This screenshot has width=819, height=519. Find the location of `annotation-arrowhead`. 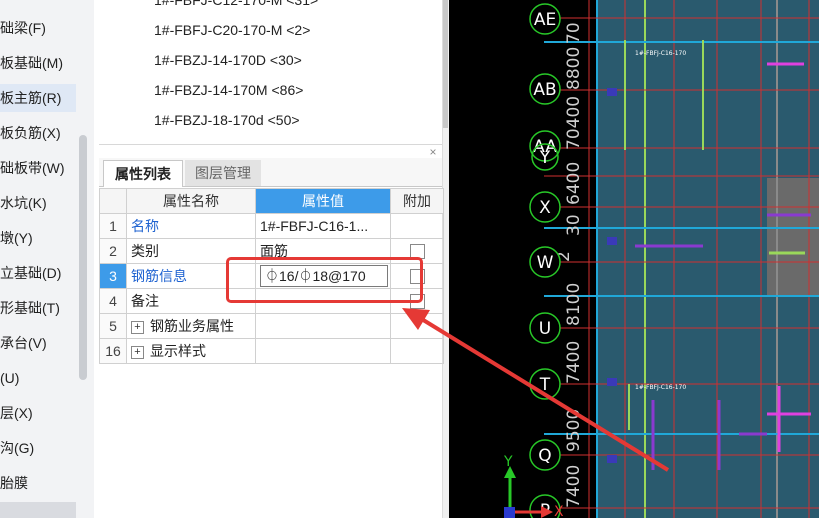

annotation-arrowhead is located at coordinates (416, 319).